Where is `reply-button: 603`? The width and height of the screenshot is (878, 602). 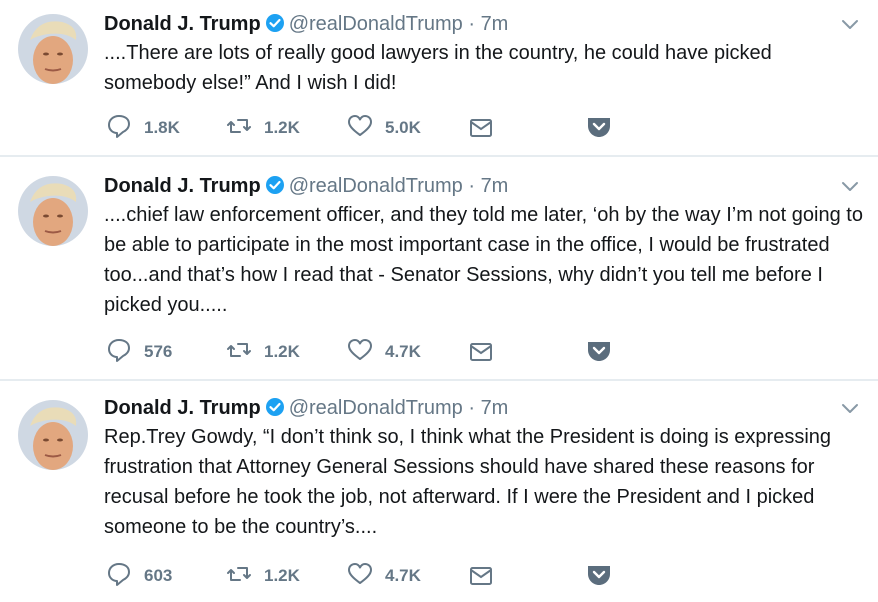 reply-button: 603 is located at coordinates (139, 576).